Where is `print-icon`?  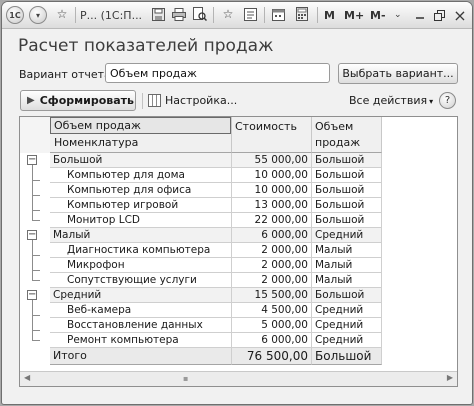
print-icon is located at coordinates (179, 14).